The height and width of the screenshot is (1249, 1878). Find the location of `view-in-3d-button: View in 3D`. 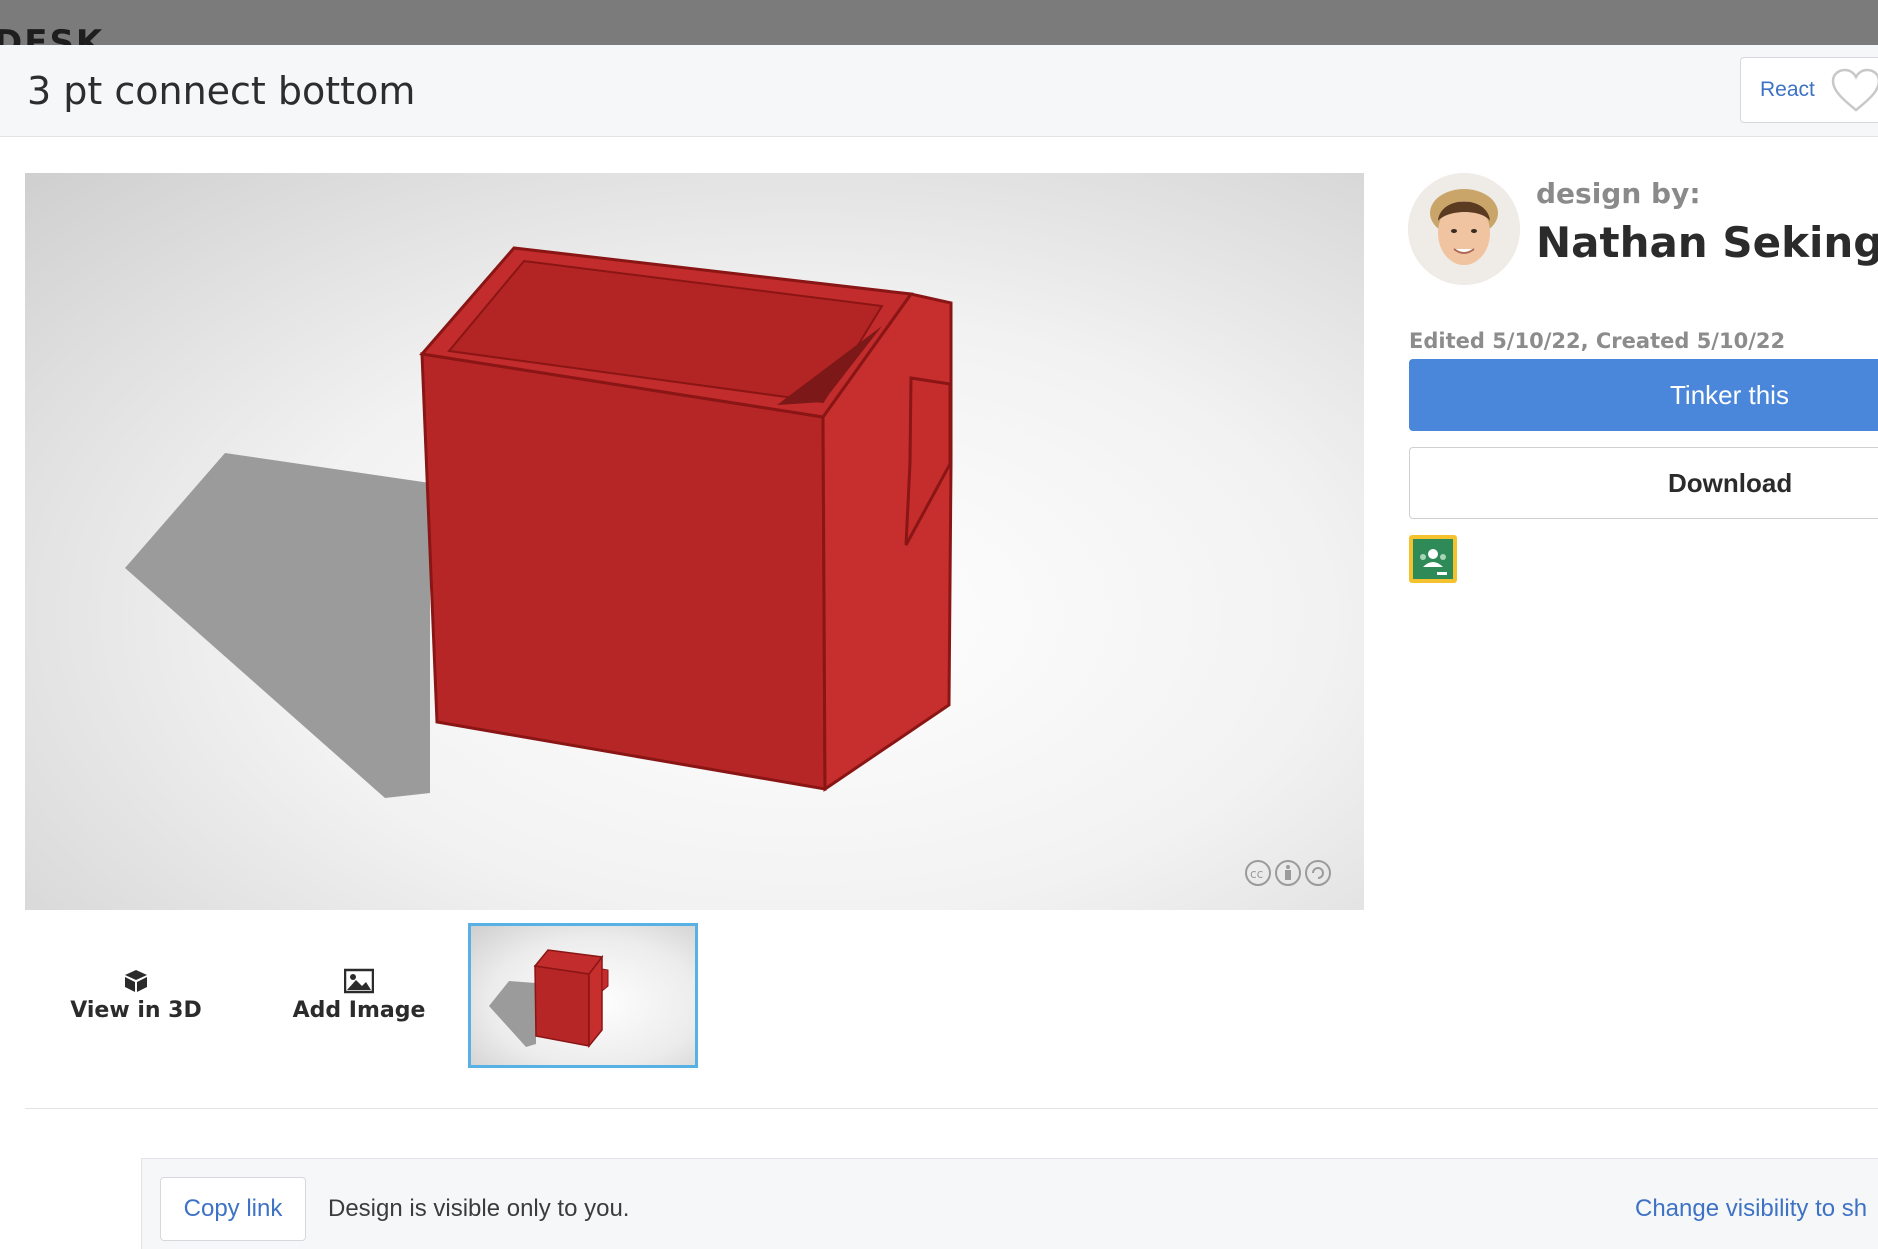

view-in-3d-button: View in 3D is located at coordinates (136, 995).